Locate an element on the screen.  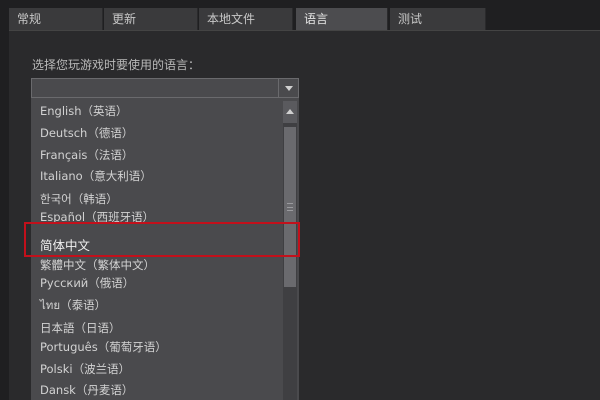
language-option-russian: Русский（俄语） is located at coordinates (87, 283).